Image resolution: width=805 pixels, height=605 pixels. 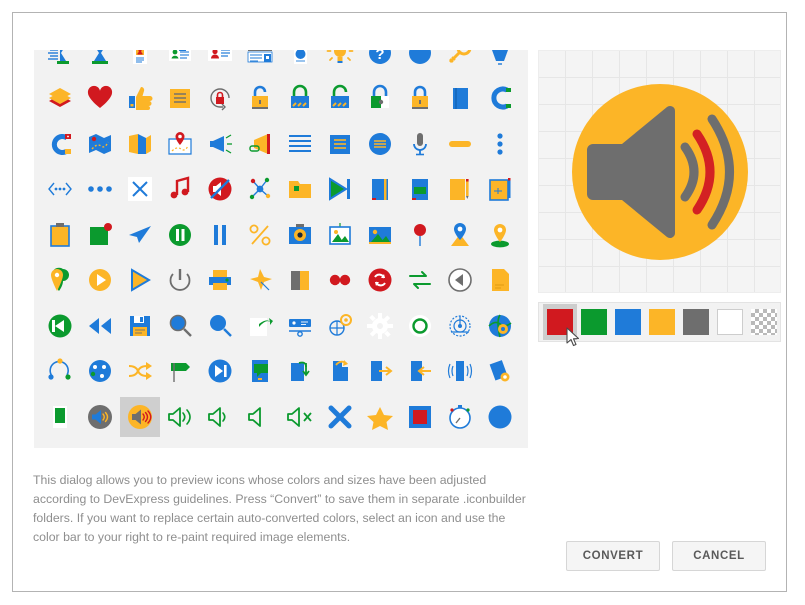 I want to click on convert-button: CONVERT, so click(x=613, y=556).